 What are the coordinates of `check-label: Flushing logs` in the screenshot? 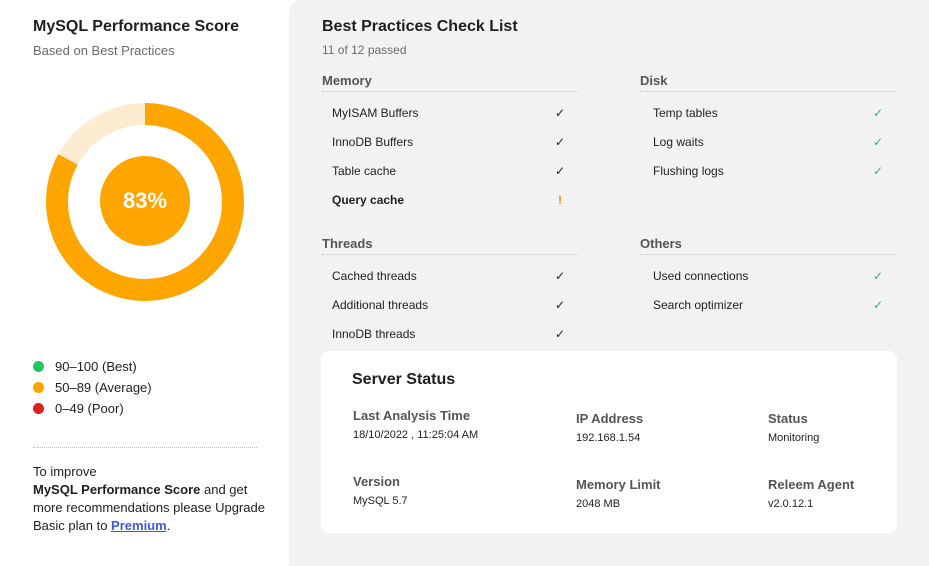 It's located at (688, 170).